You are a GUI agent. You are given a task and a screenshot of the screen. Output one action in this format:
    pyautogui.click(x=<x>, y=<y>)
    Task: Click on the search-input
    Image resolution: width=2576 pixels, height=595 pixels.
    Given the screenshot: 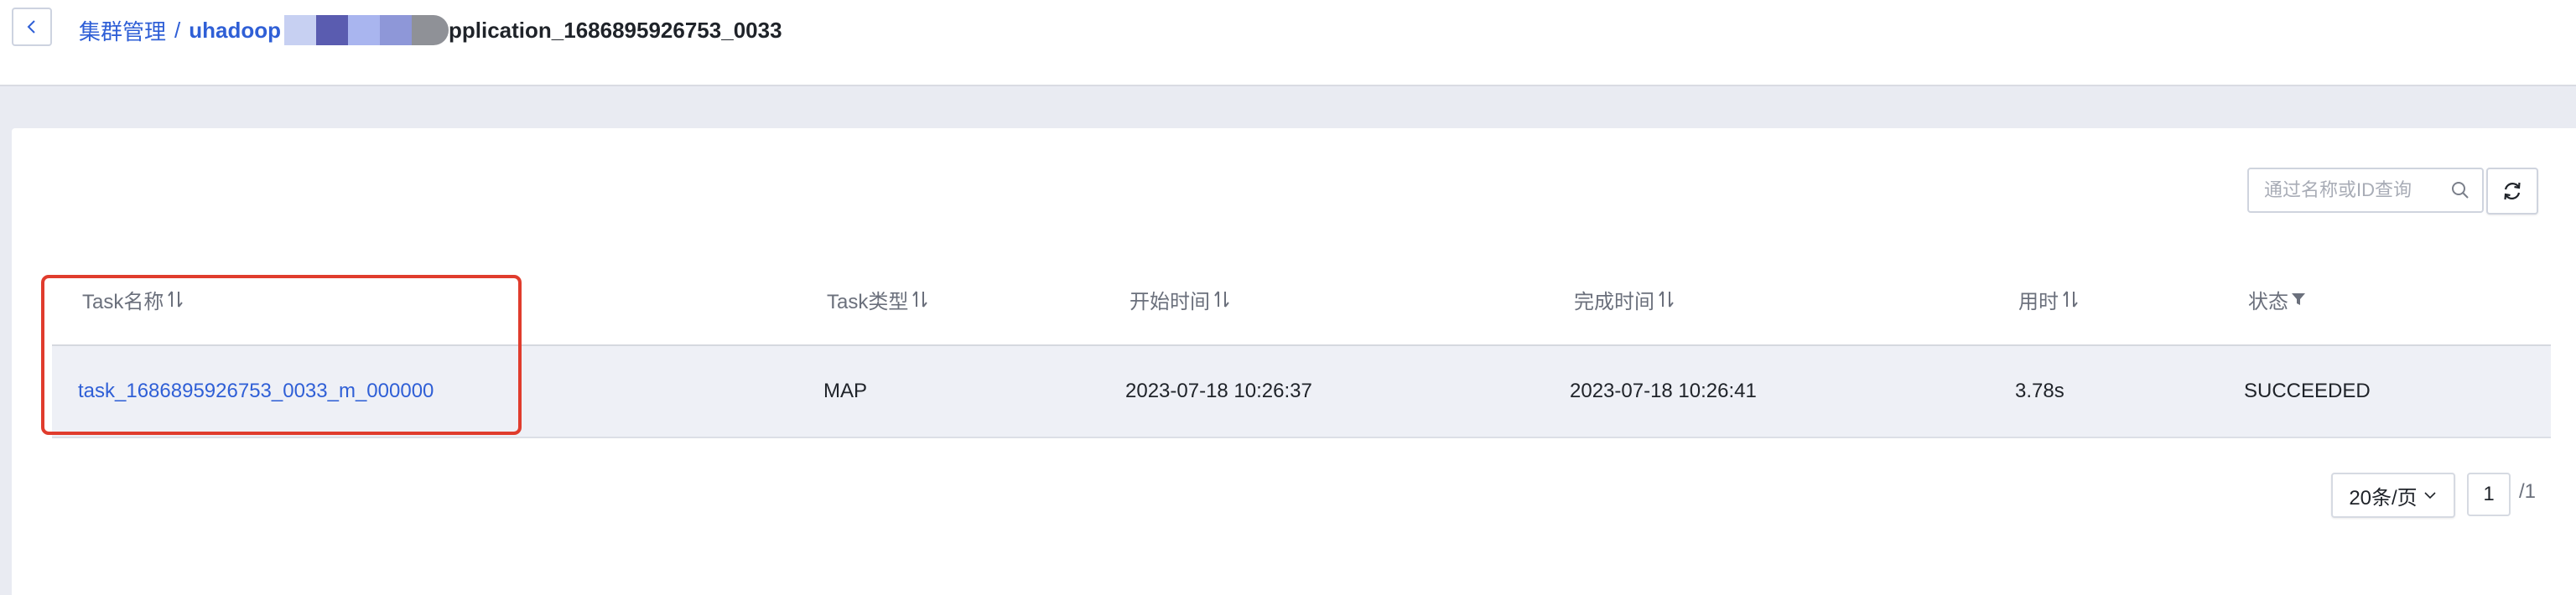 What is the action you would take?
    pyautogui.click(x=2353, y=190)
    